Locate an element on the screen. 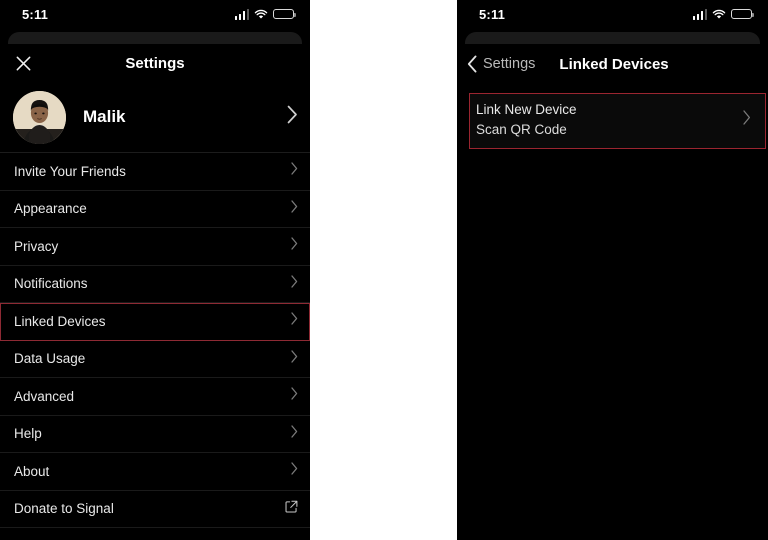 This screenshot has width=768, height=540. link-new-device-row: Link New Device Scan QR Code is located at coordinates (617, 121).